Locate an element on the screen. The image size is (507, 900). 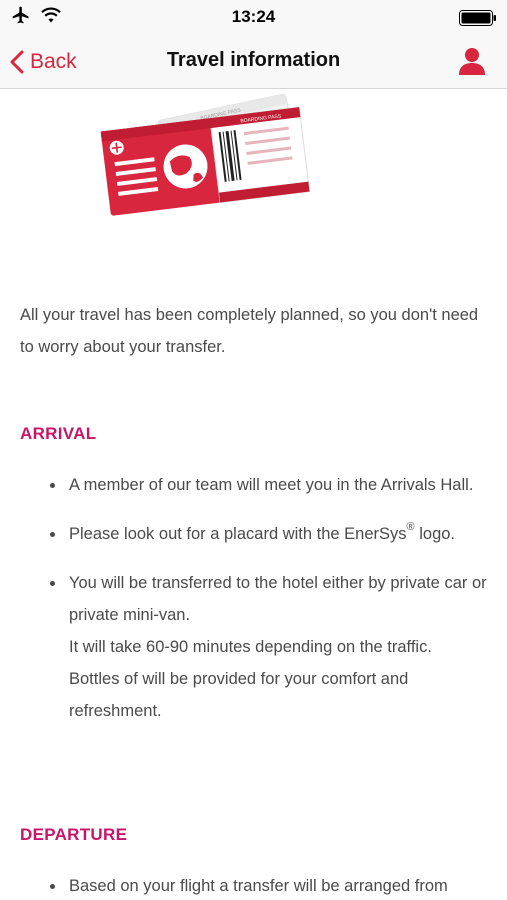
departure-heading: DEPARTURE is located at coordinates (74, 834).